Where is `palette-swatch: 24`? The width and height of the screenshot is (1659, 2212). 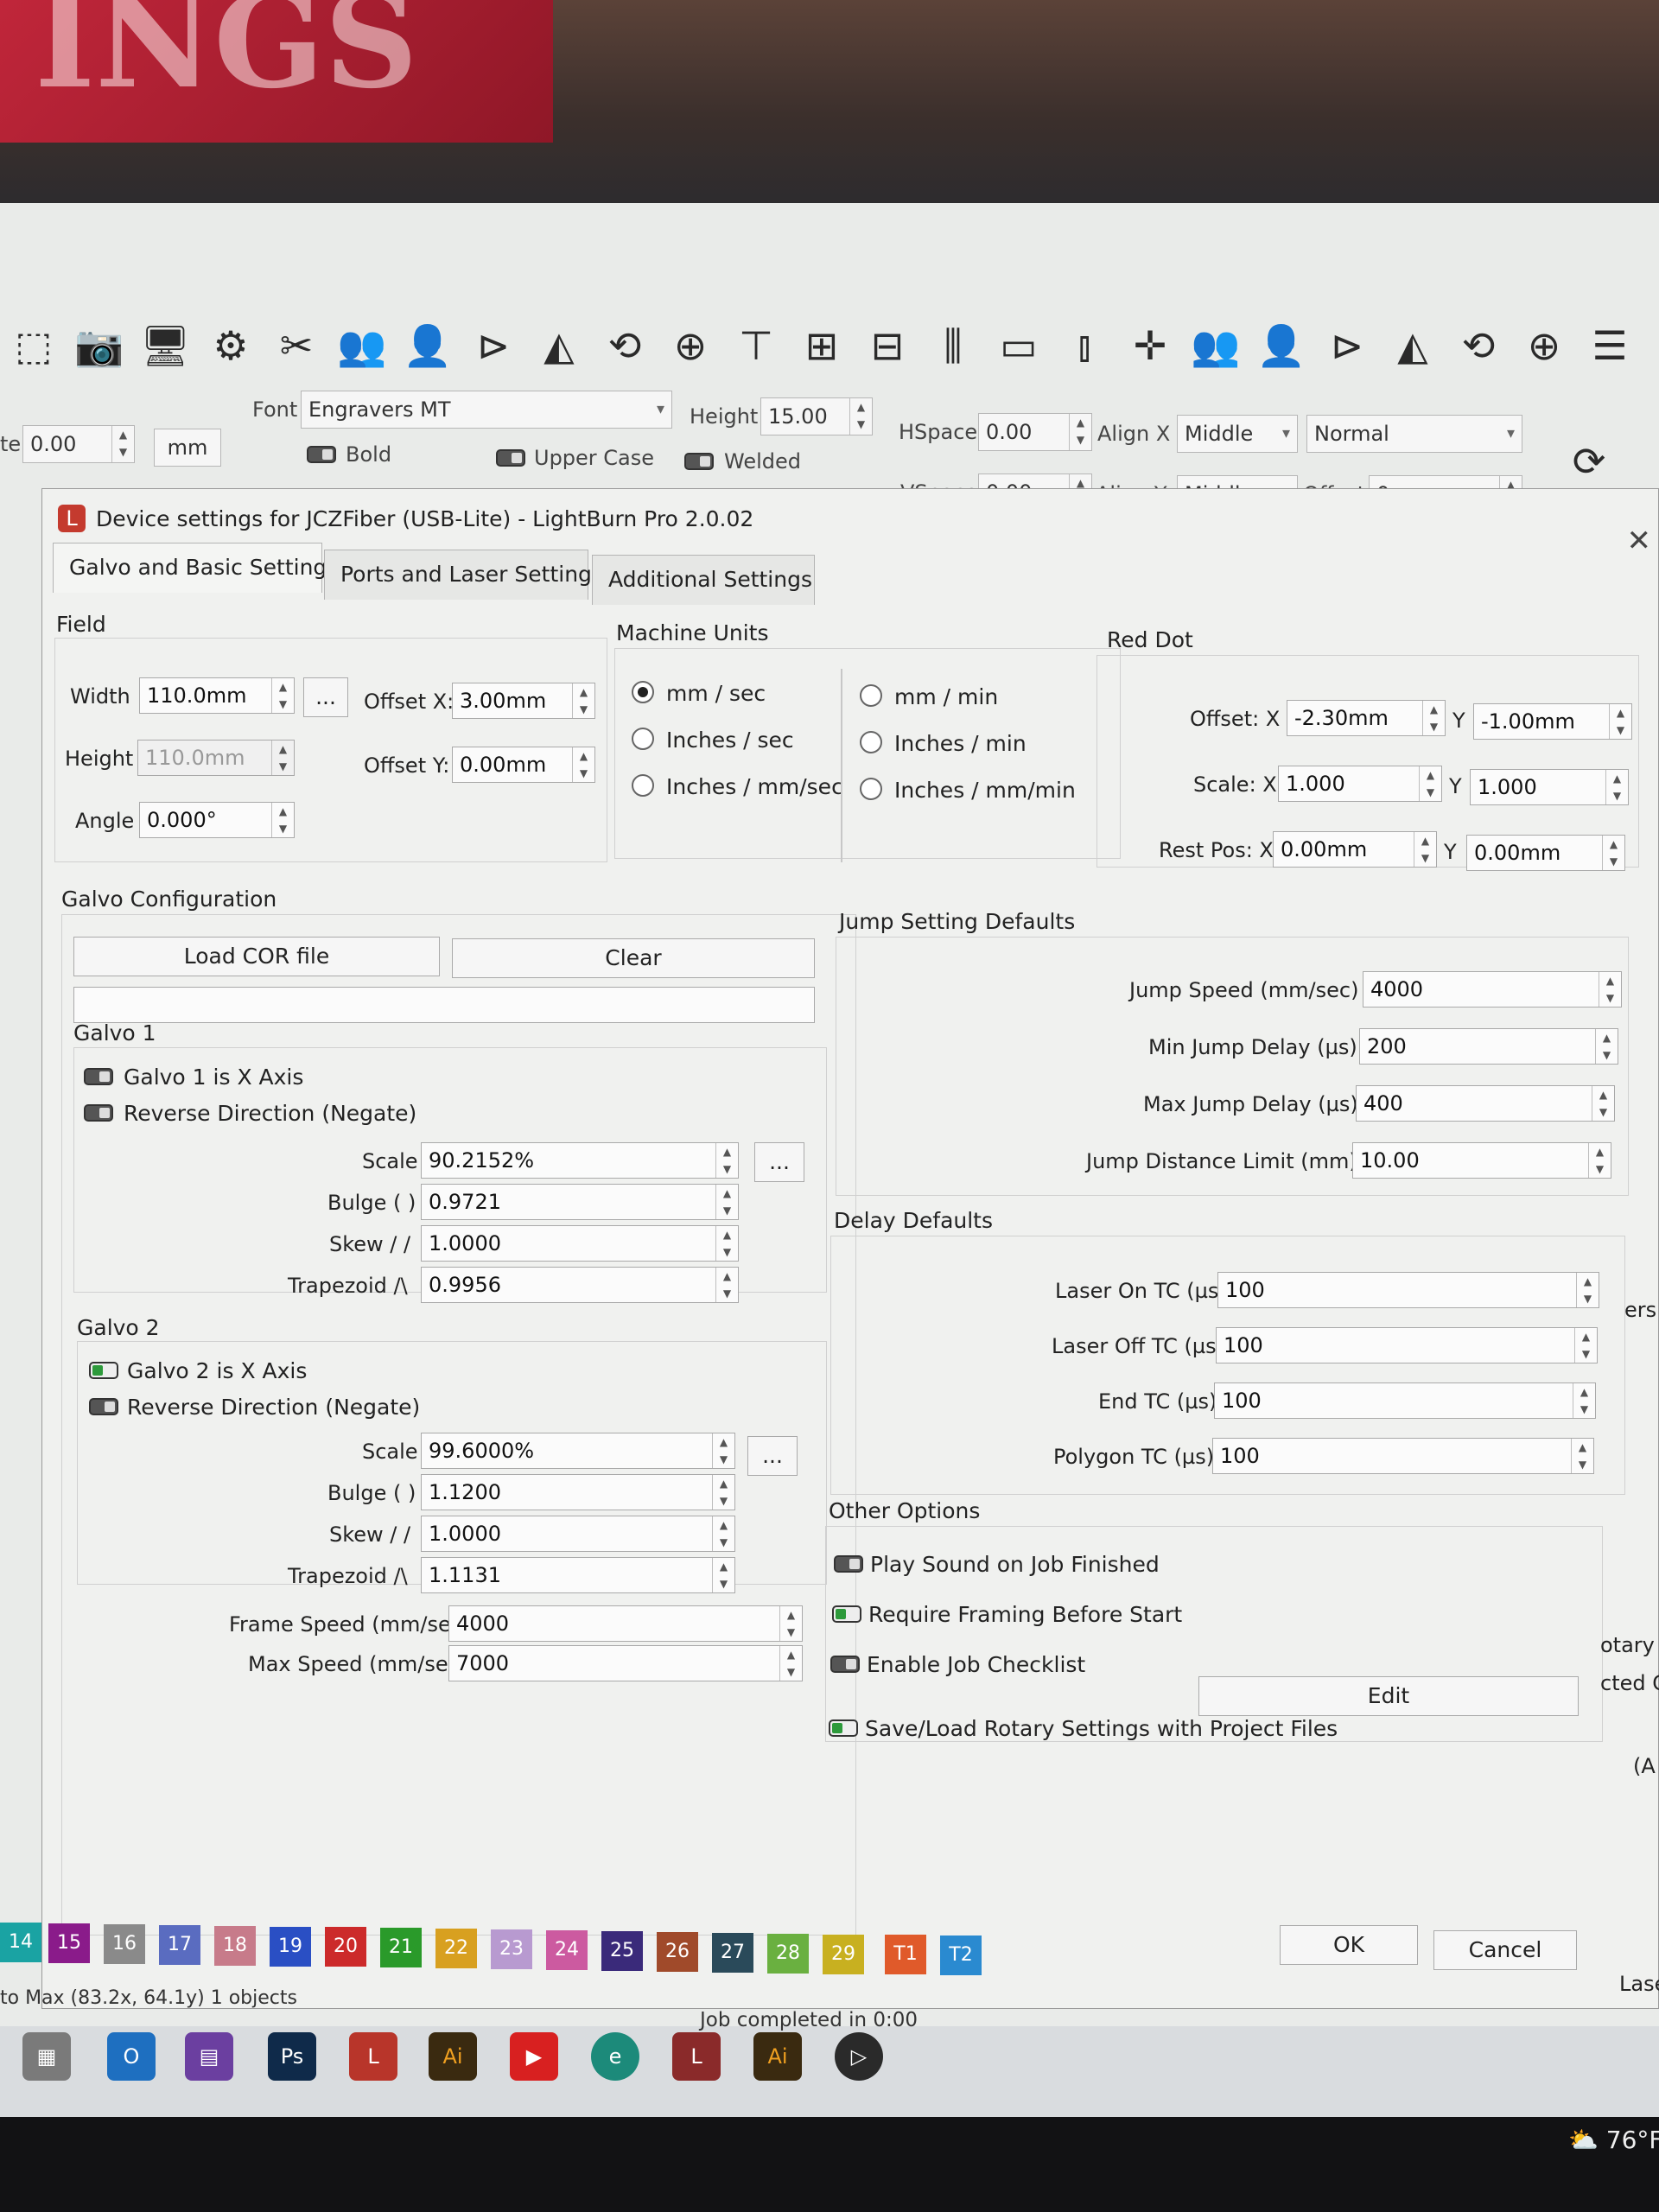
palette-swatch: 24 is located at coordinates (567, 1950).